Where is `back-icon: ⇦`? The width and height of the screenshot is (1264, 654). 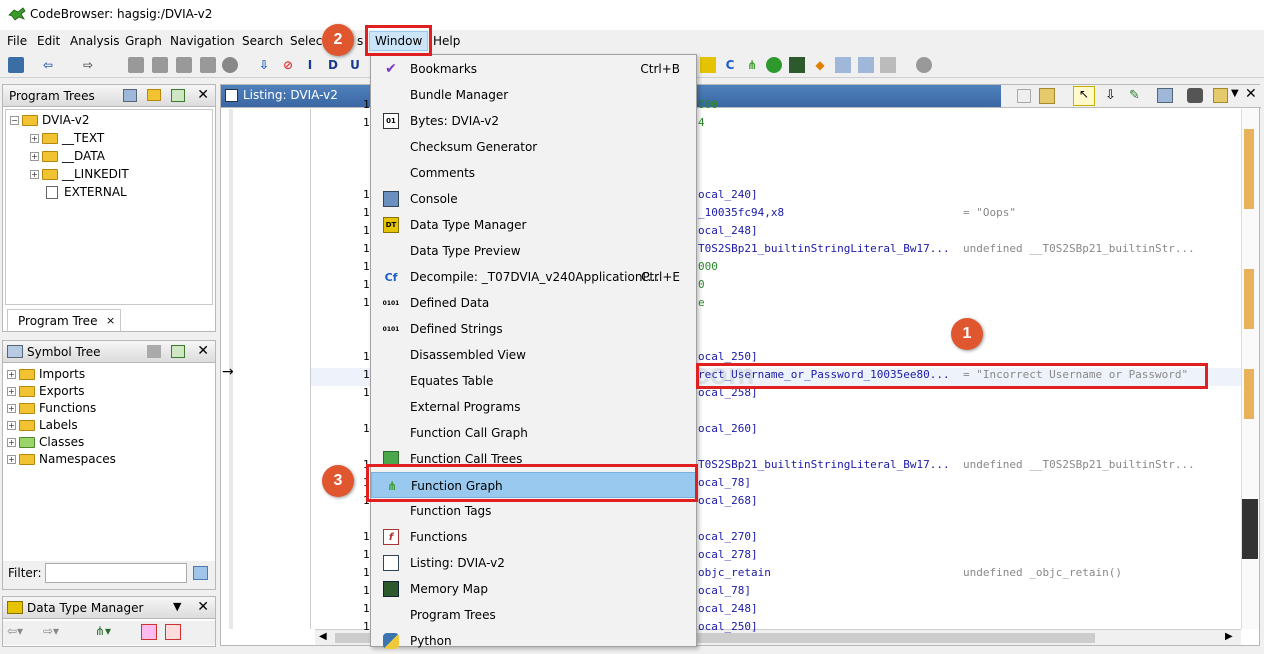
back-icon: ⇦ is located at coordinates (48, 65).